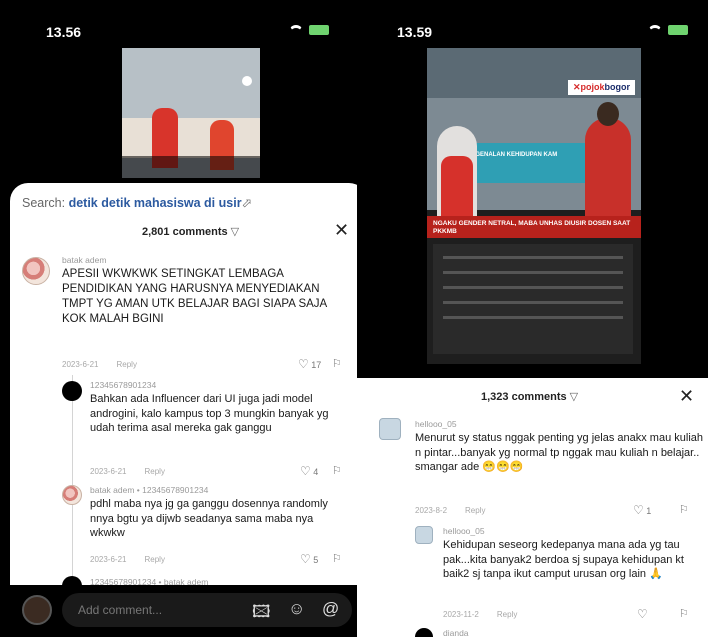 The image size is (708, 637). Describe the element at coordinates (247, 81) in the screenshot. I see `record-dot-icon` at that location.